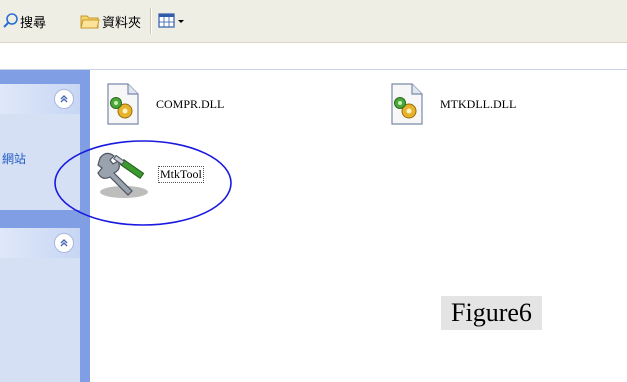 This screenshot has width=627, height=382. What do you see at coordinates (40, 320) in the screenshot?
I see `details-panel-body` at bounding box center [40, 320].